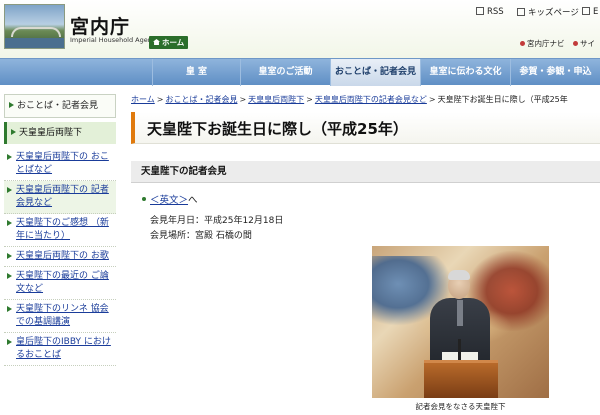 The image size is (600, 415). What do you see at coordinates (521, 12) in the screenshot?
I see `kids-icon` at bounding box center [521, 12].